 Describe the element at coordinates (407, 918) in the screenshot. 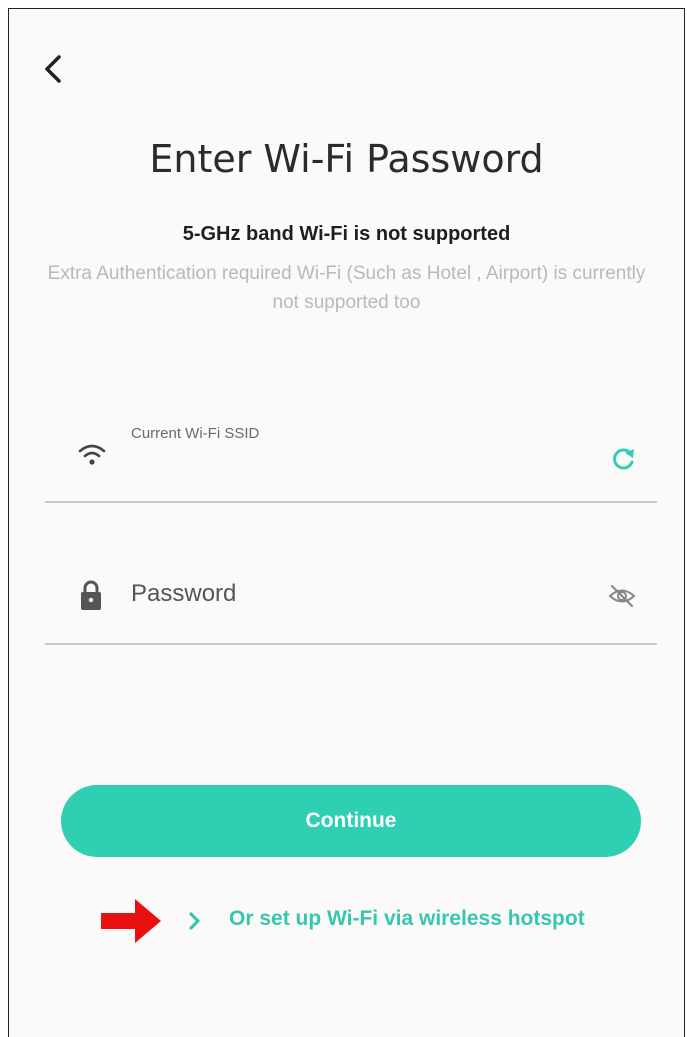

I see `hotspot-link-label: Or set up Wi-Fi via wireless hotspot` at that location.